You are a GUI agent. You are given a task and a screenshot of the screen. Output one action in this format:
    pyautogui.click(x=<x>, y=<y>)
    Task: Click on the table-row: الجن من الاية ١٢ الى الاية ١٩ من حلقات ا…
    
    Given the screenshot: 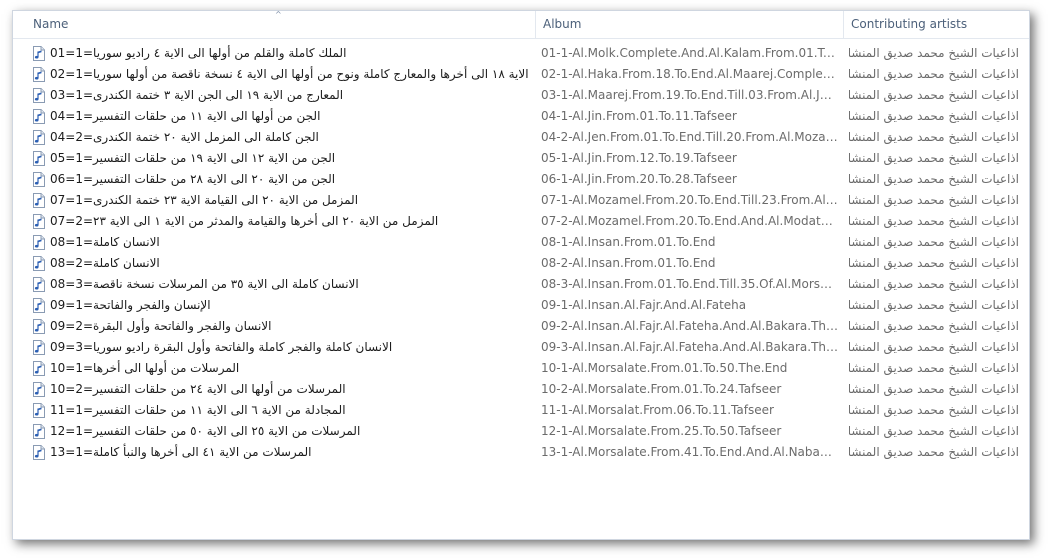 What is the action you would take?
    pyautogui.click(x=521, y=158)
    